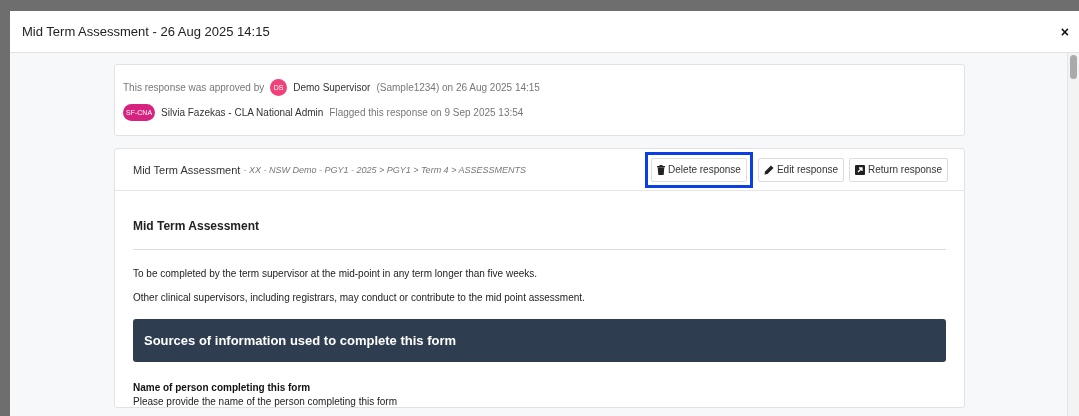  Describe the element at coordinates (266, 401) in the screenshot. I see `question-hint: Please provide the name of the person completing this form` at that location.